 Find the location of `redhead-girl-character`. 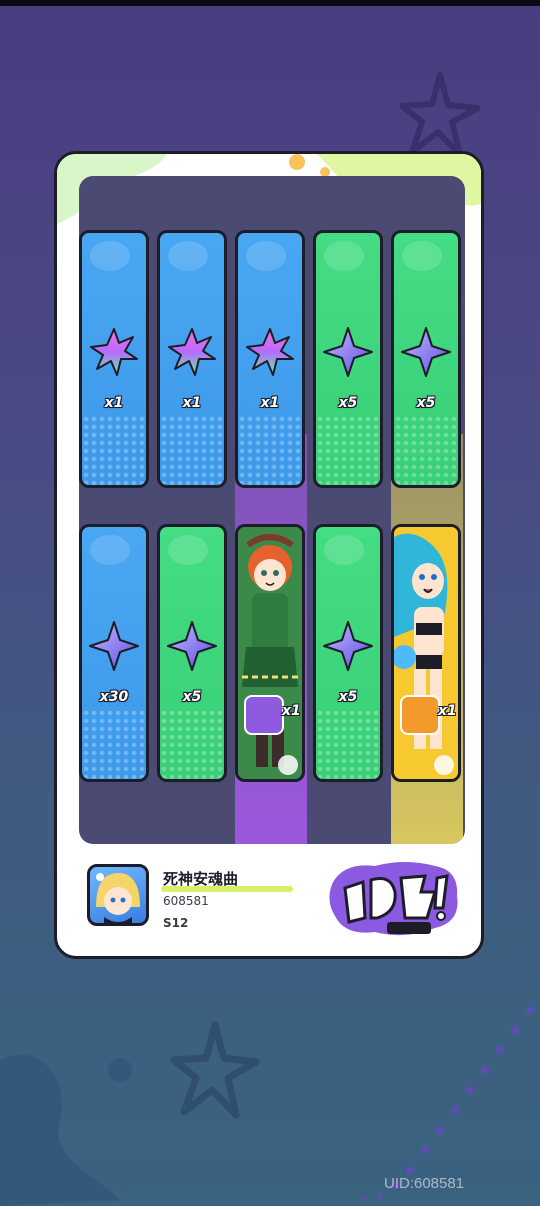

redhead-girl-character is located at coordinates (270, 653).